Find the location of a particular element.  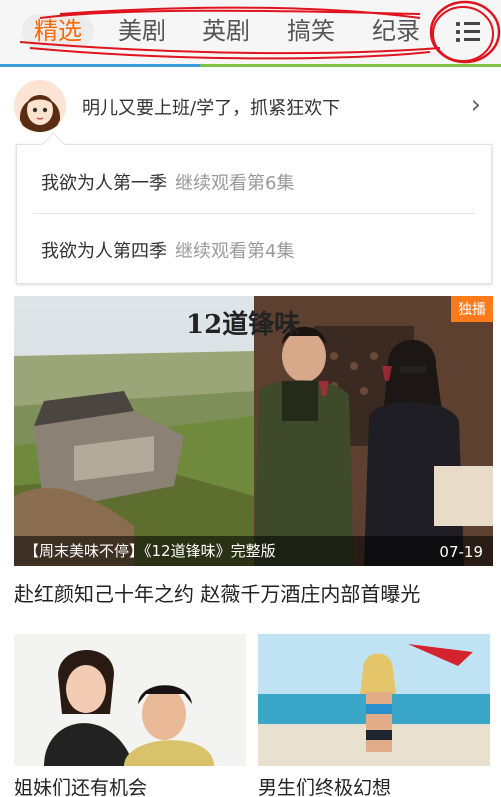

avatar is located at coordinates (40, 106).